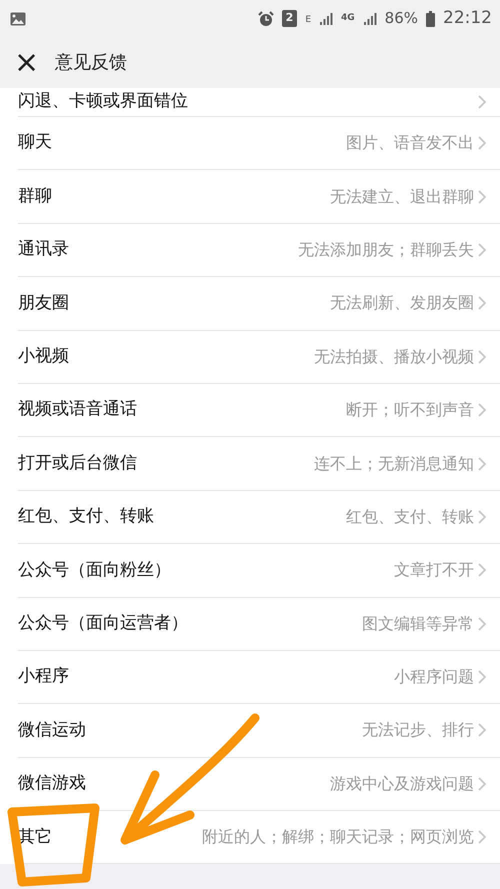  I want to click on feedback-category-item: 微信游戏 游戏中心及游戏问题, so click(259, 785).